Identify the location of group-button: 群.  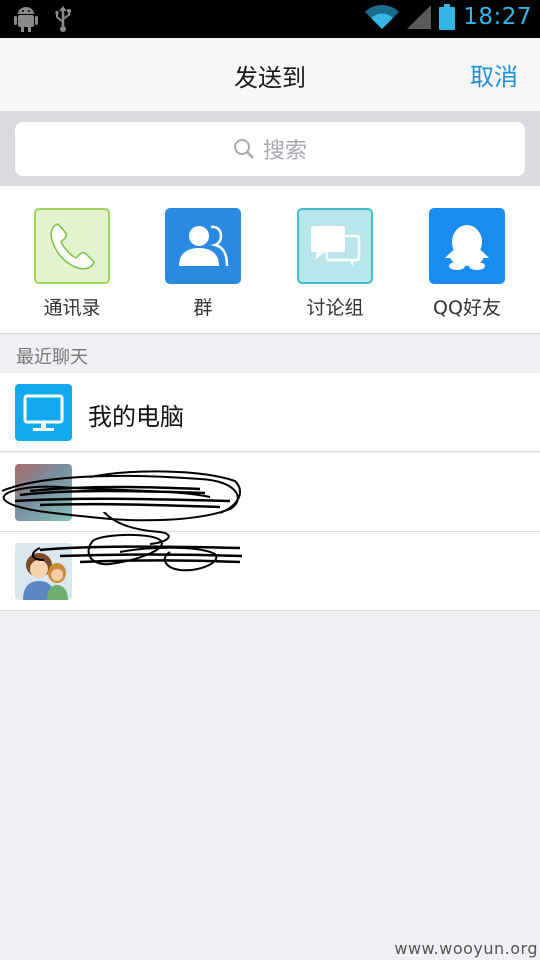
(203, 264).